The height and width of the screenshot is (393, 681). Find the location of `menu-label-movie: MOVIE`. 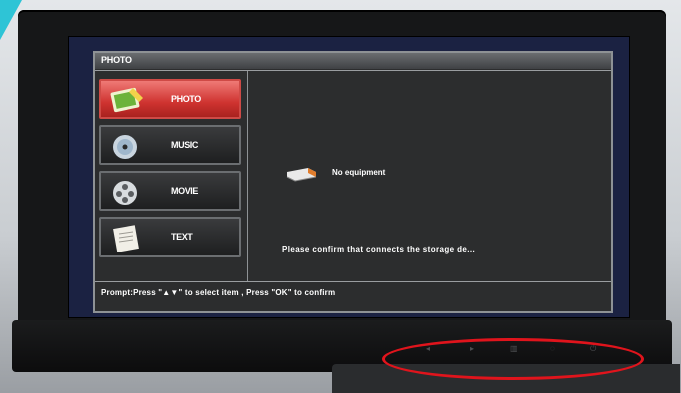

menu-label-movie: MOVIE is located at coordinates (185, 191).